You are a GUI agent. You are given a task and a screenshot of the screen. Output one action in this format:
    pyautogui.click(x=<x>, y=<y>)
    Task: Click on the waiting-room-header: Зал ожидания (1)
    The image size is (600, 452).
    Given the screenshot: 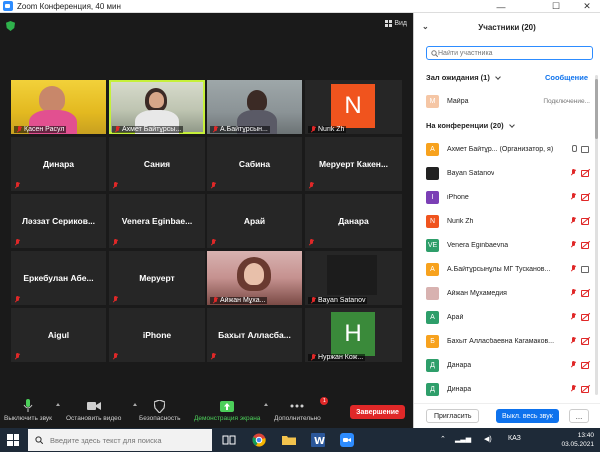 What is the action you would take?
    pyautogui.click(x=463, y=77)
    